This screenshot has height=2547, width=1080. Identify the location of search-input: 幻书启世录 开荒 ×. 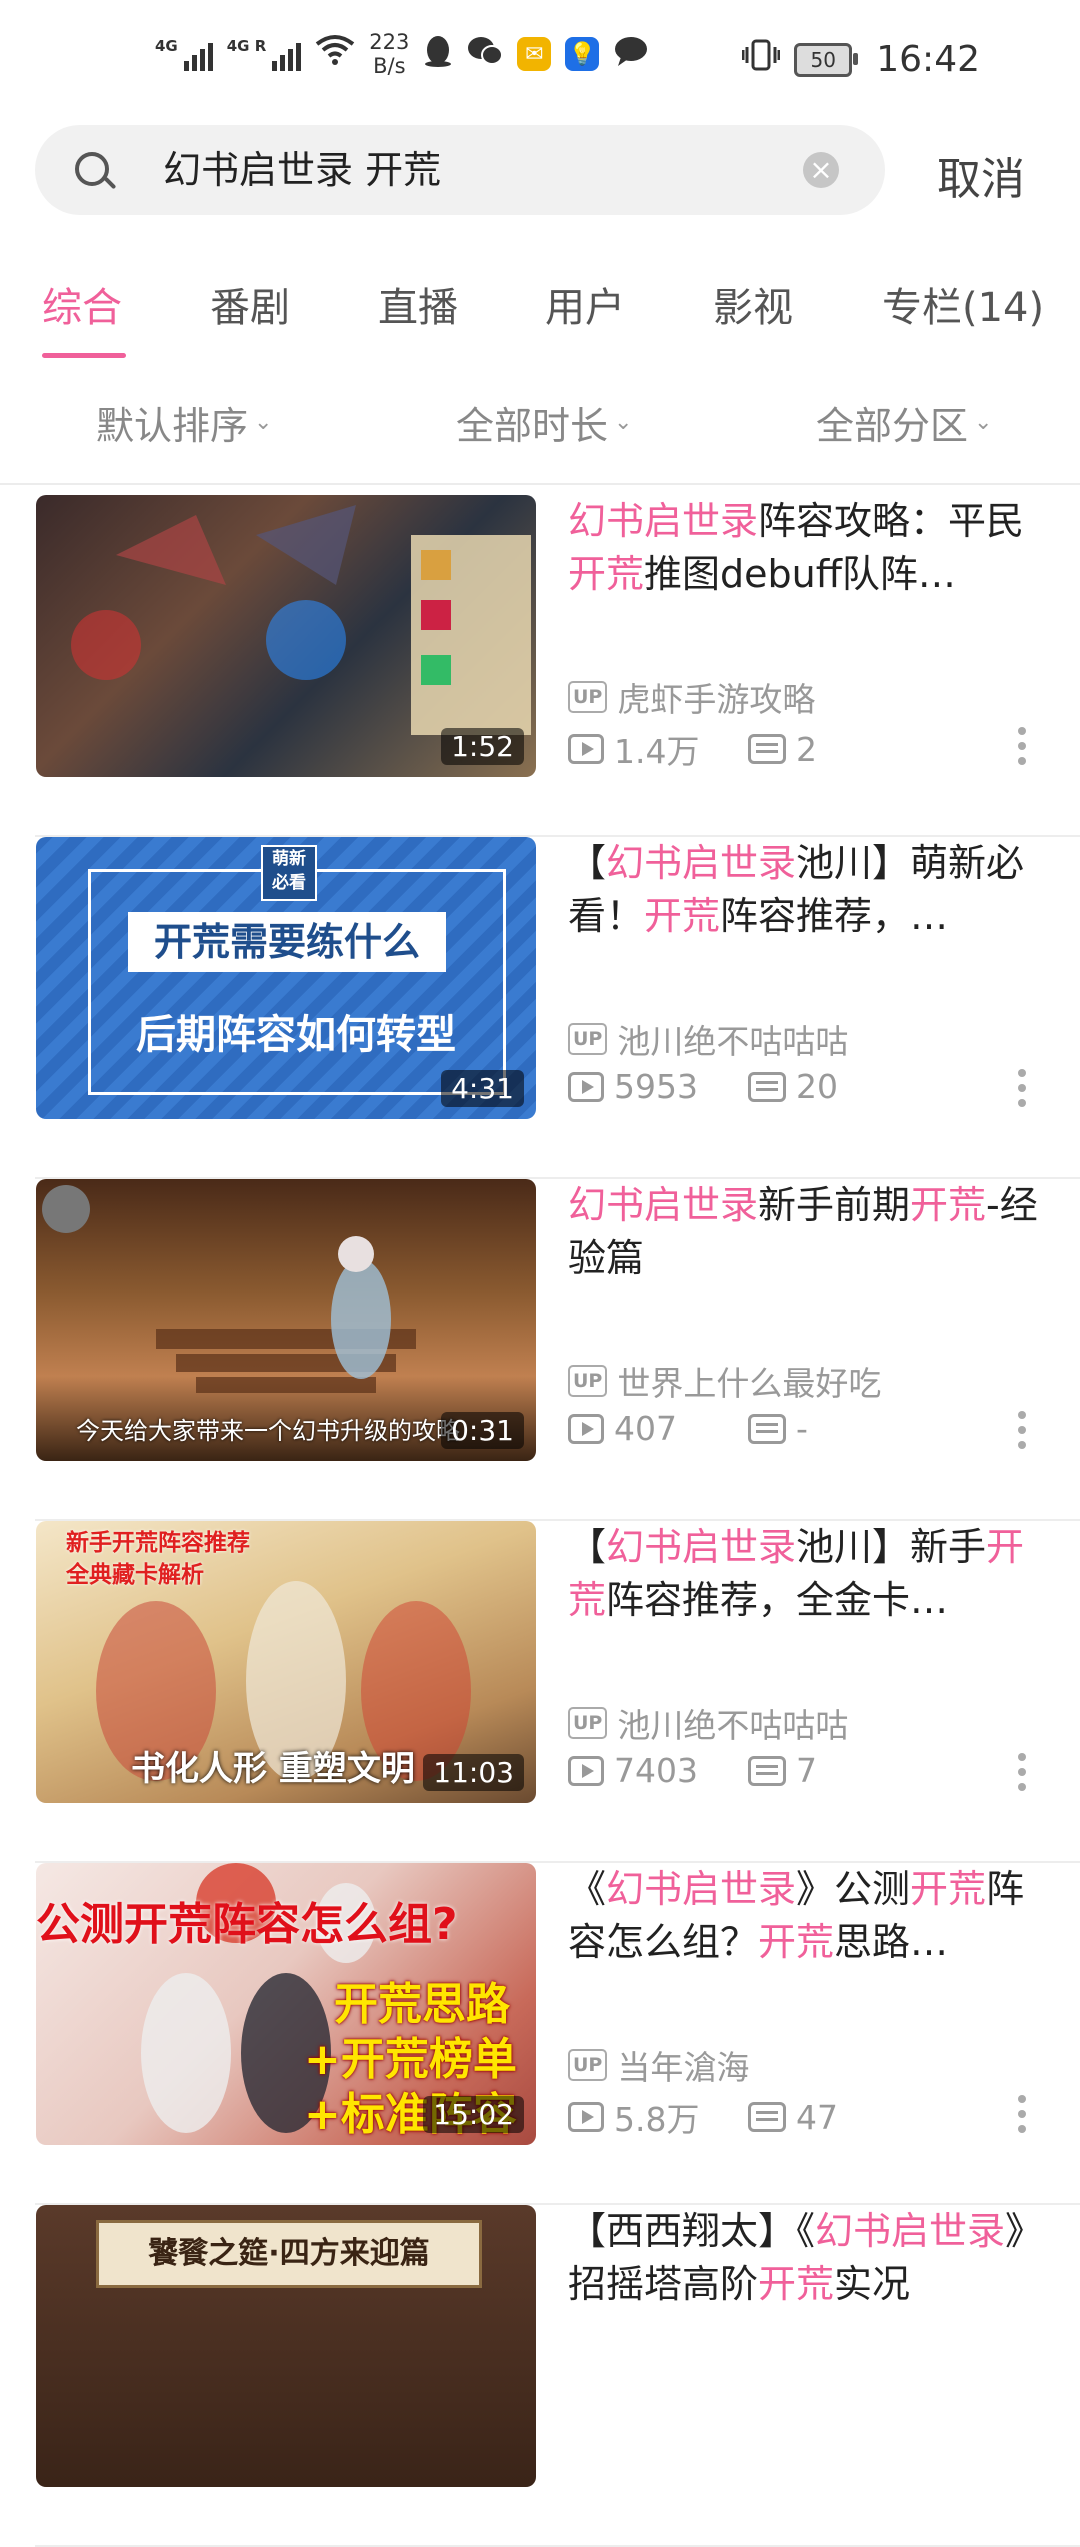
(460, 170).